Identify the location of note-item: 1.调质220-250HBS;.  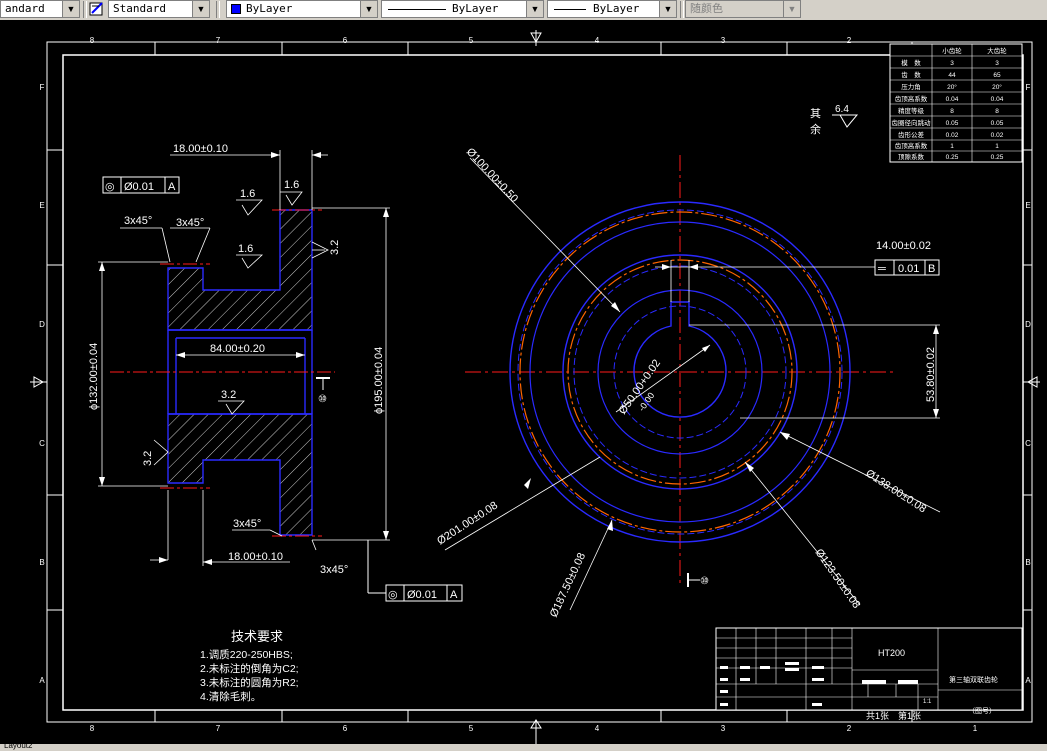
(246, 655).